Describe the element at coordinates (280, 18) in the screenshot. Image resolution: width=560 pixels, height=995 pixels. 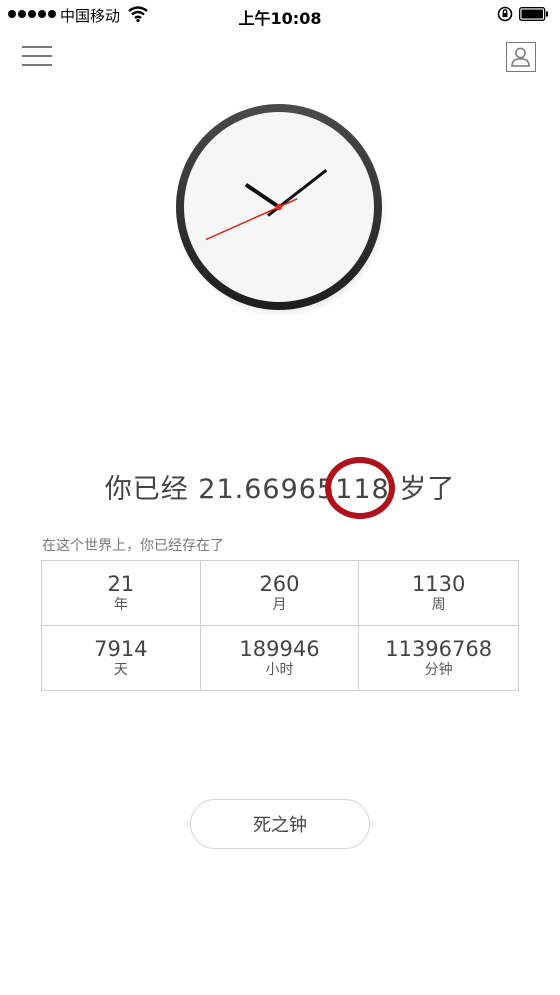
I see `status-time: 上午10:08` at that location.